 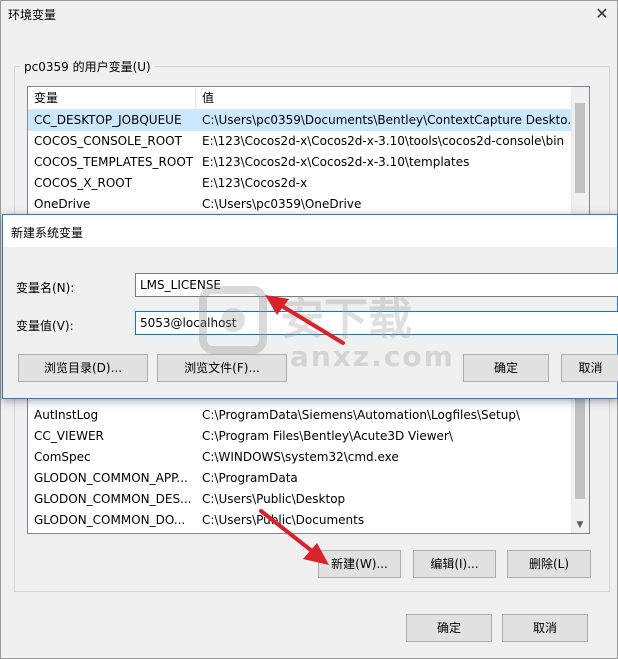 What do you see at coordinates (327, 436) in the screenshot?
I see `var-value: C:\Program Files\Bentley\Acute3D Viewer\` at bounding box center [327, 436].